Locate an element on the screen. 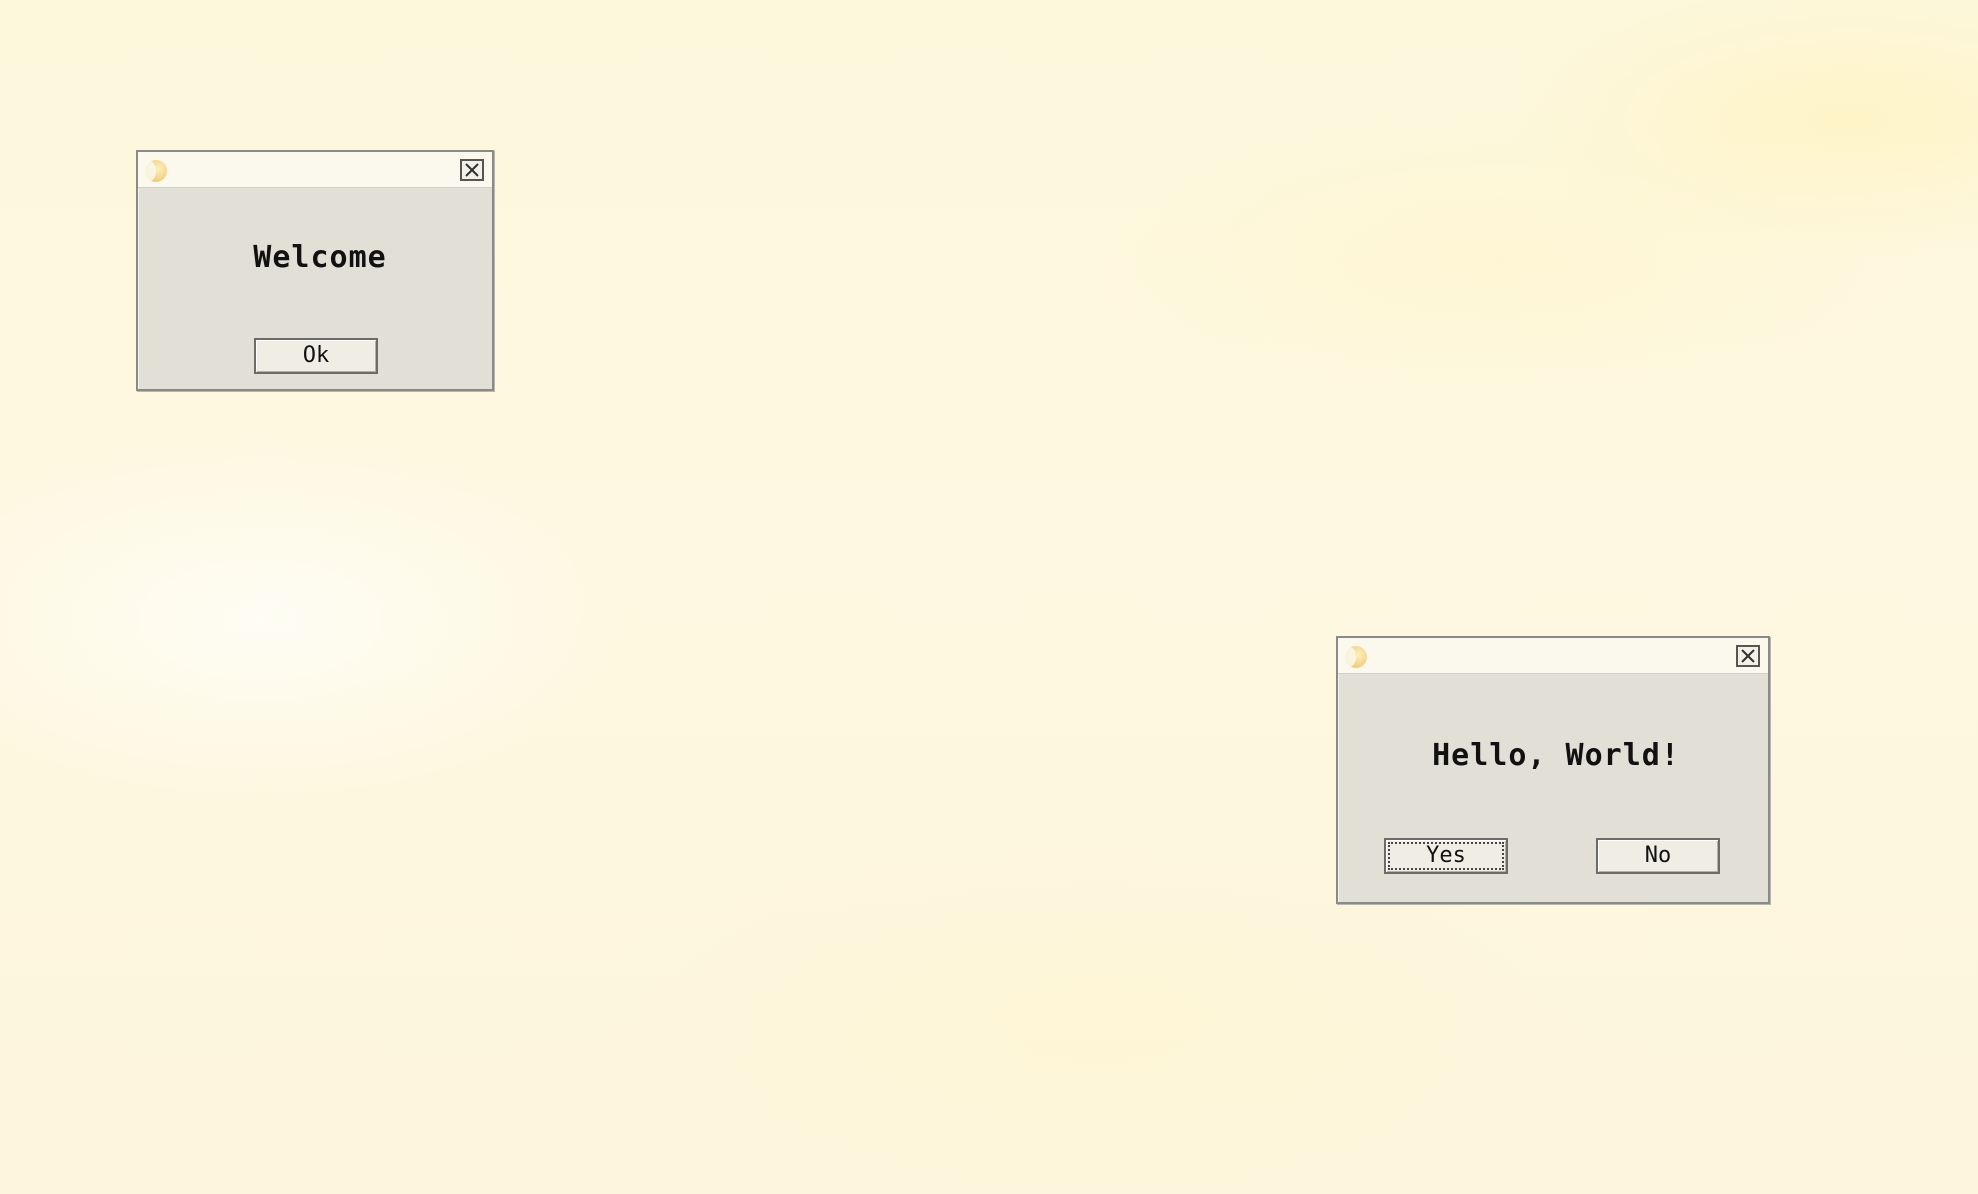 The image size is (1978, 1194). welcome-dialog-titlebar is located at coordinates (315, 170).